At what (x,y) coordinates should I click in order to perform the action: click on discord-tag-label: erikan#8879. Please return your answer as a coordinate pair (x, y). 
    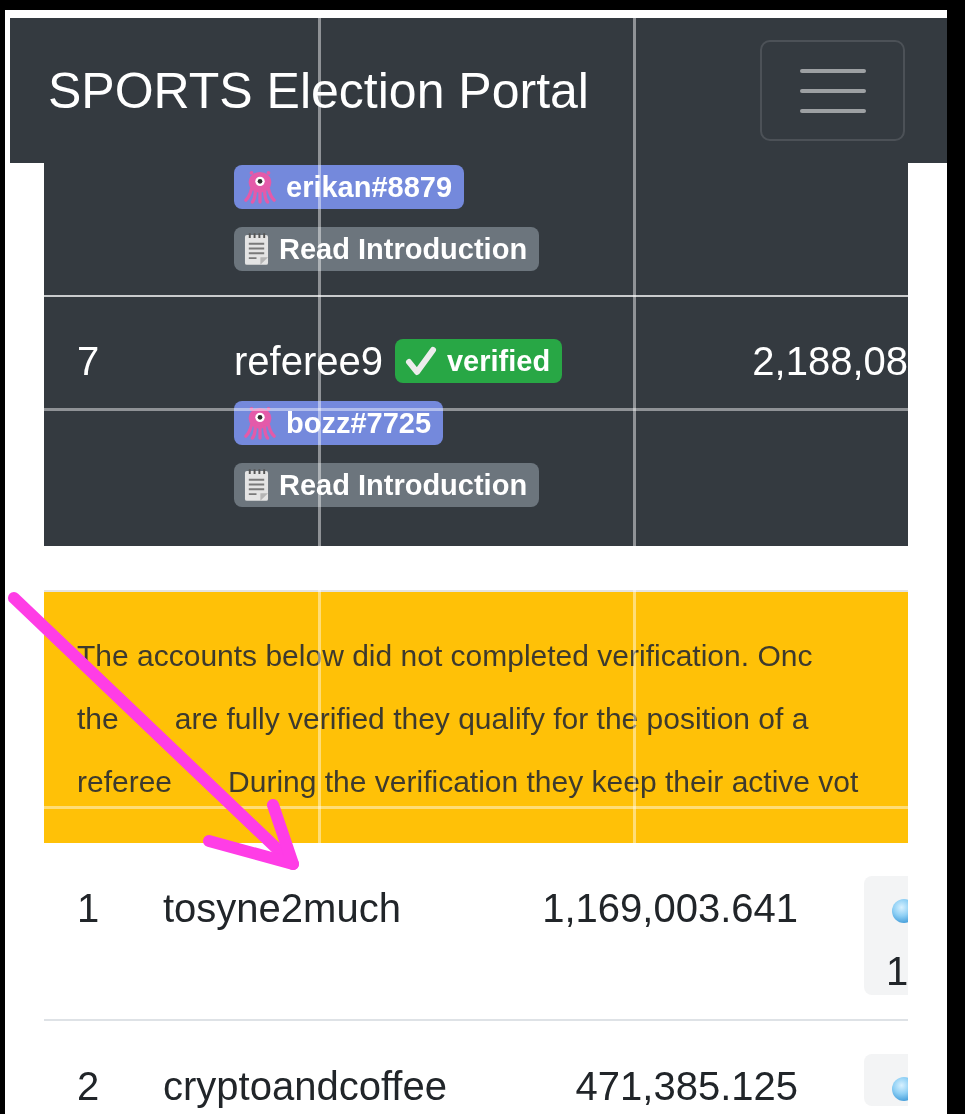
    Looking at the image, I should click on (369, 187).